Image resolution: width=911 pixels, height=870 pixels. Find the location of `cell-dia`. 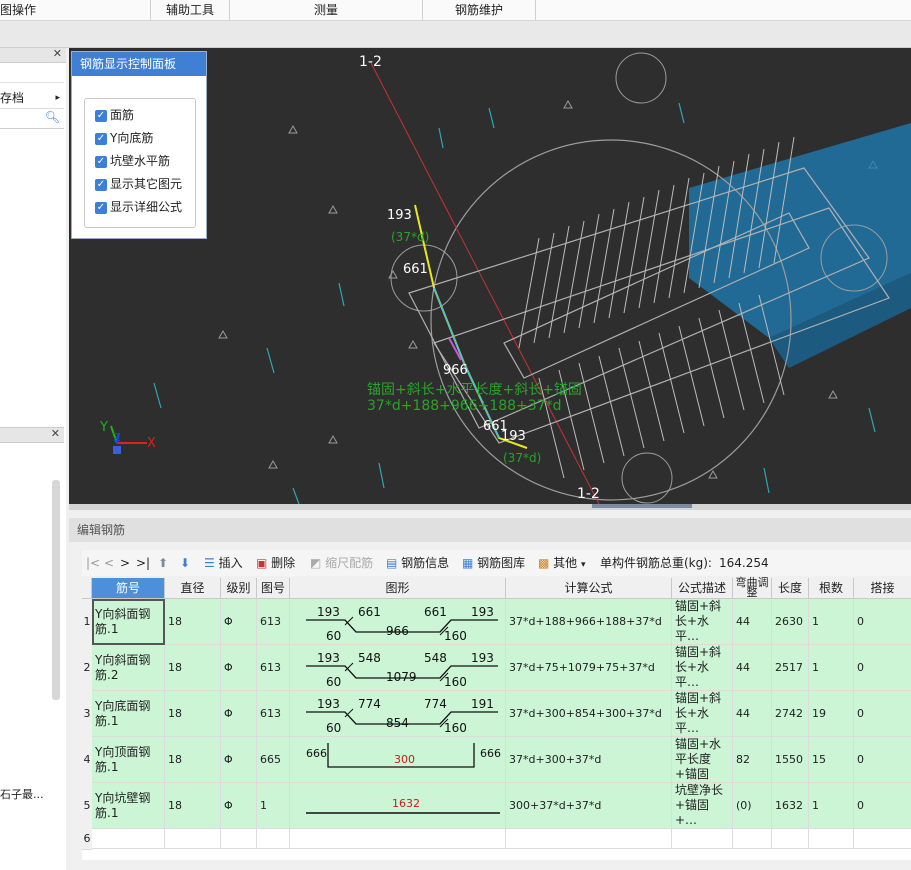

cell-dia is located at coordinates (193, 839).